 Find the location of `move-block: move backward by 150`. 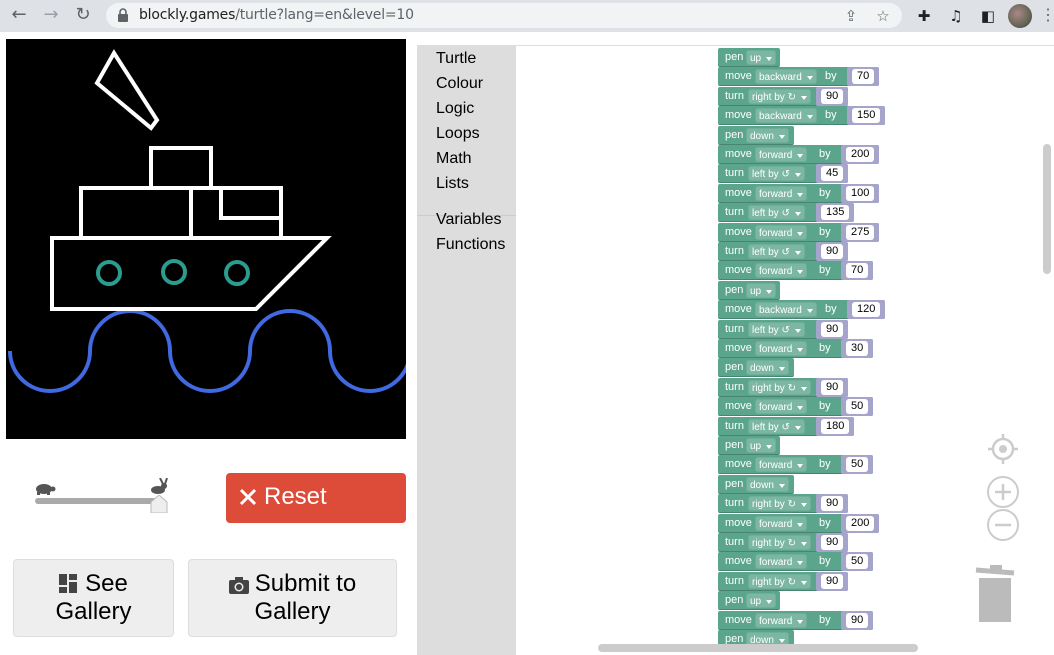

move-block: move backward by 150 is located at coordinates (801, 115).